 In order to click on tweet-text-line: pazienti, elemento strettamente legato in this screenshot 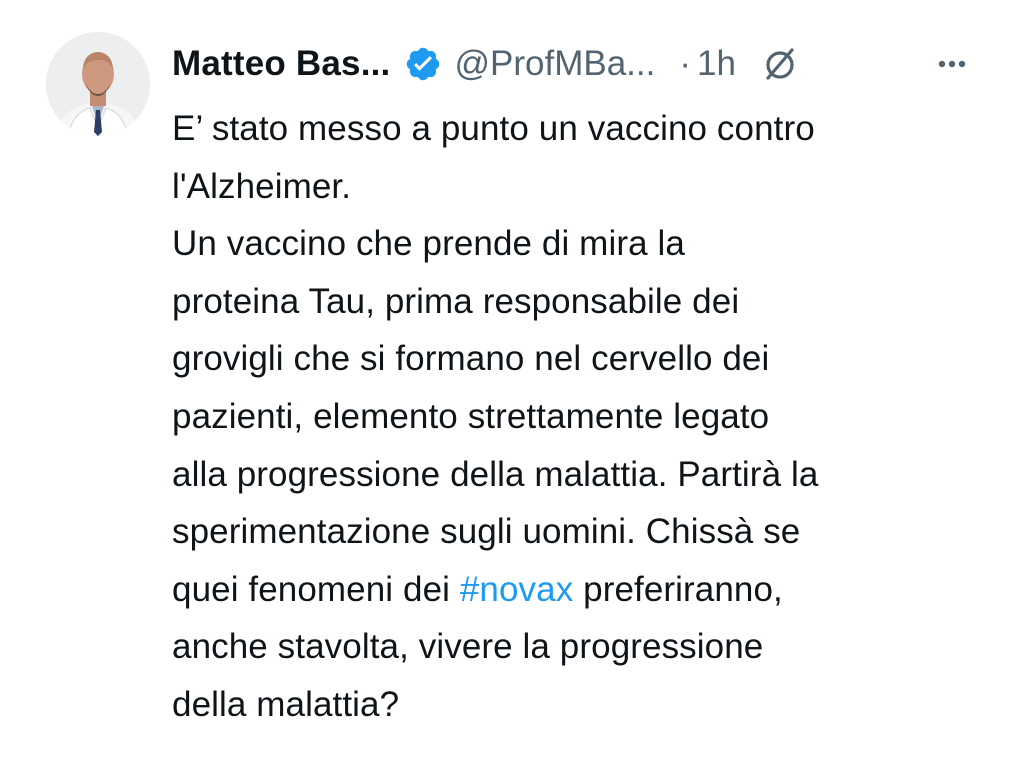, I will do `click(471, 416)`.